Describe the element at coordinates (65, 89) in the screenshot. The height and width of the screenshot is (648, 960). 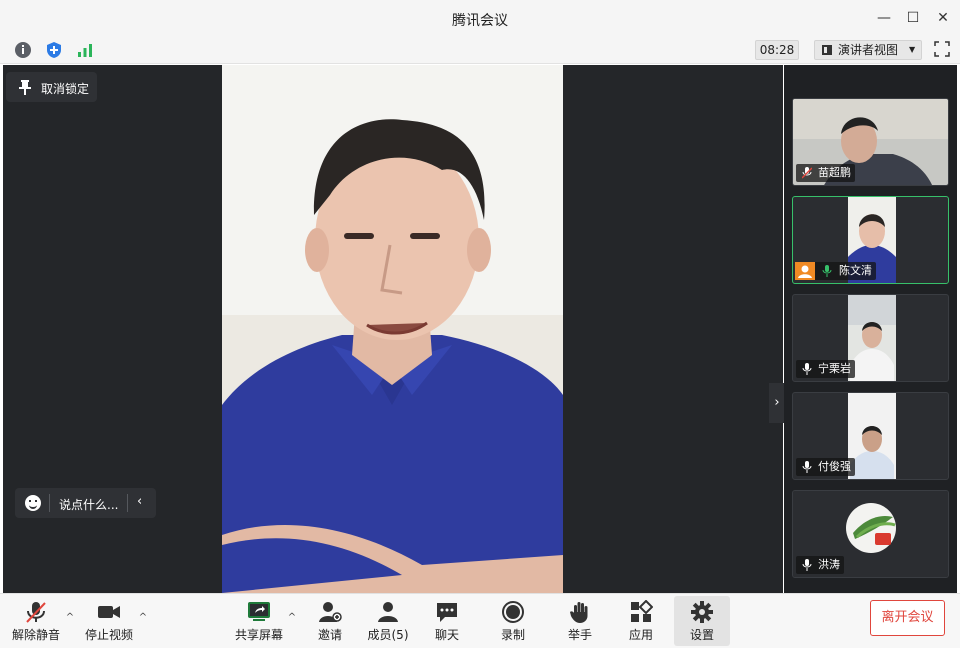
I see `unlock-label: 取消锁定` at that location.